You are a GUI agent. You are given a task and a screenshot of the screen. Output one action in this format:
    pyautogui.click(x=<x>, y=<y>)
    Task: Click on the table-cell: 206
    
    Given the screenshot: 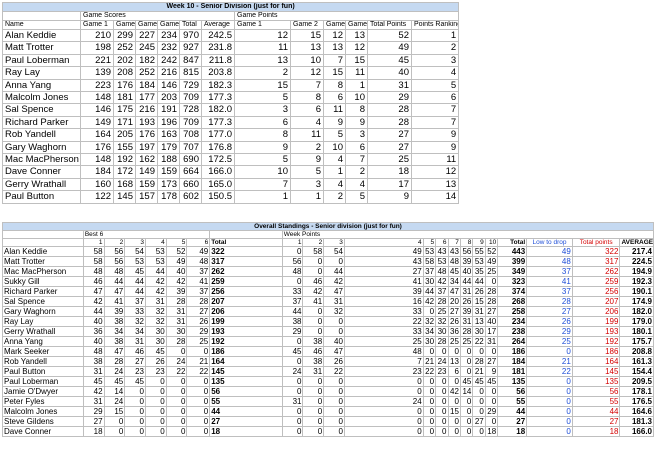 What is the action you would take?
    pyautogui.click(x=596, y=311)
    